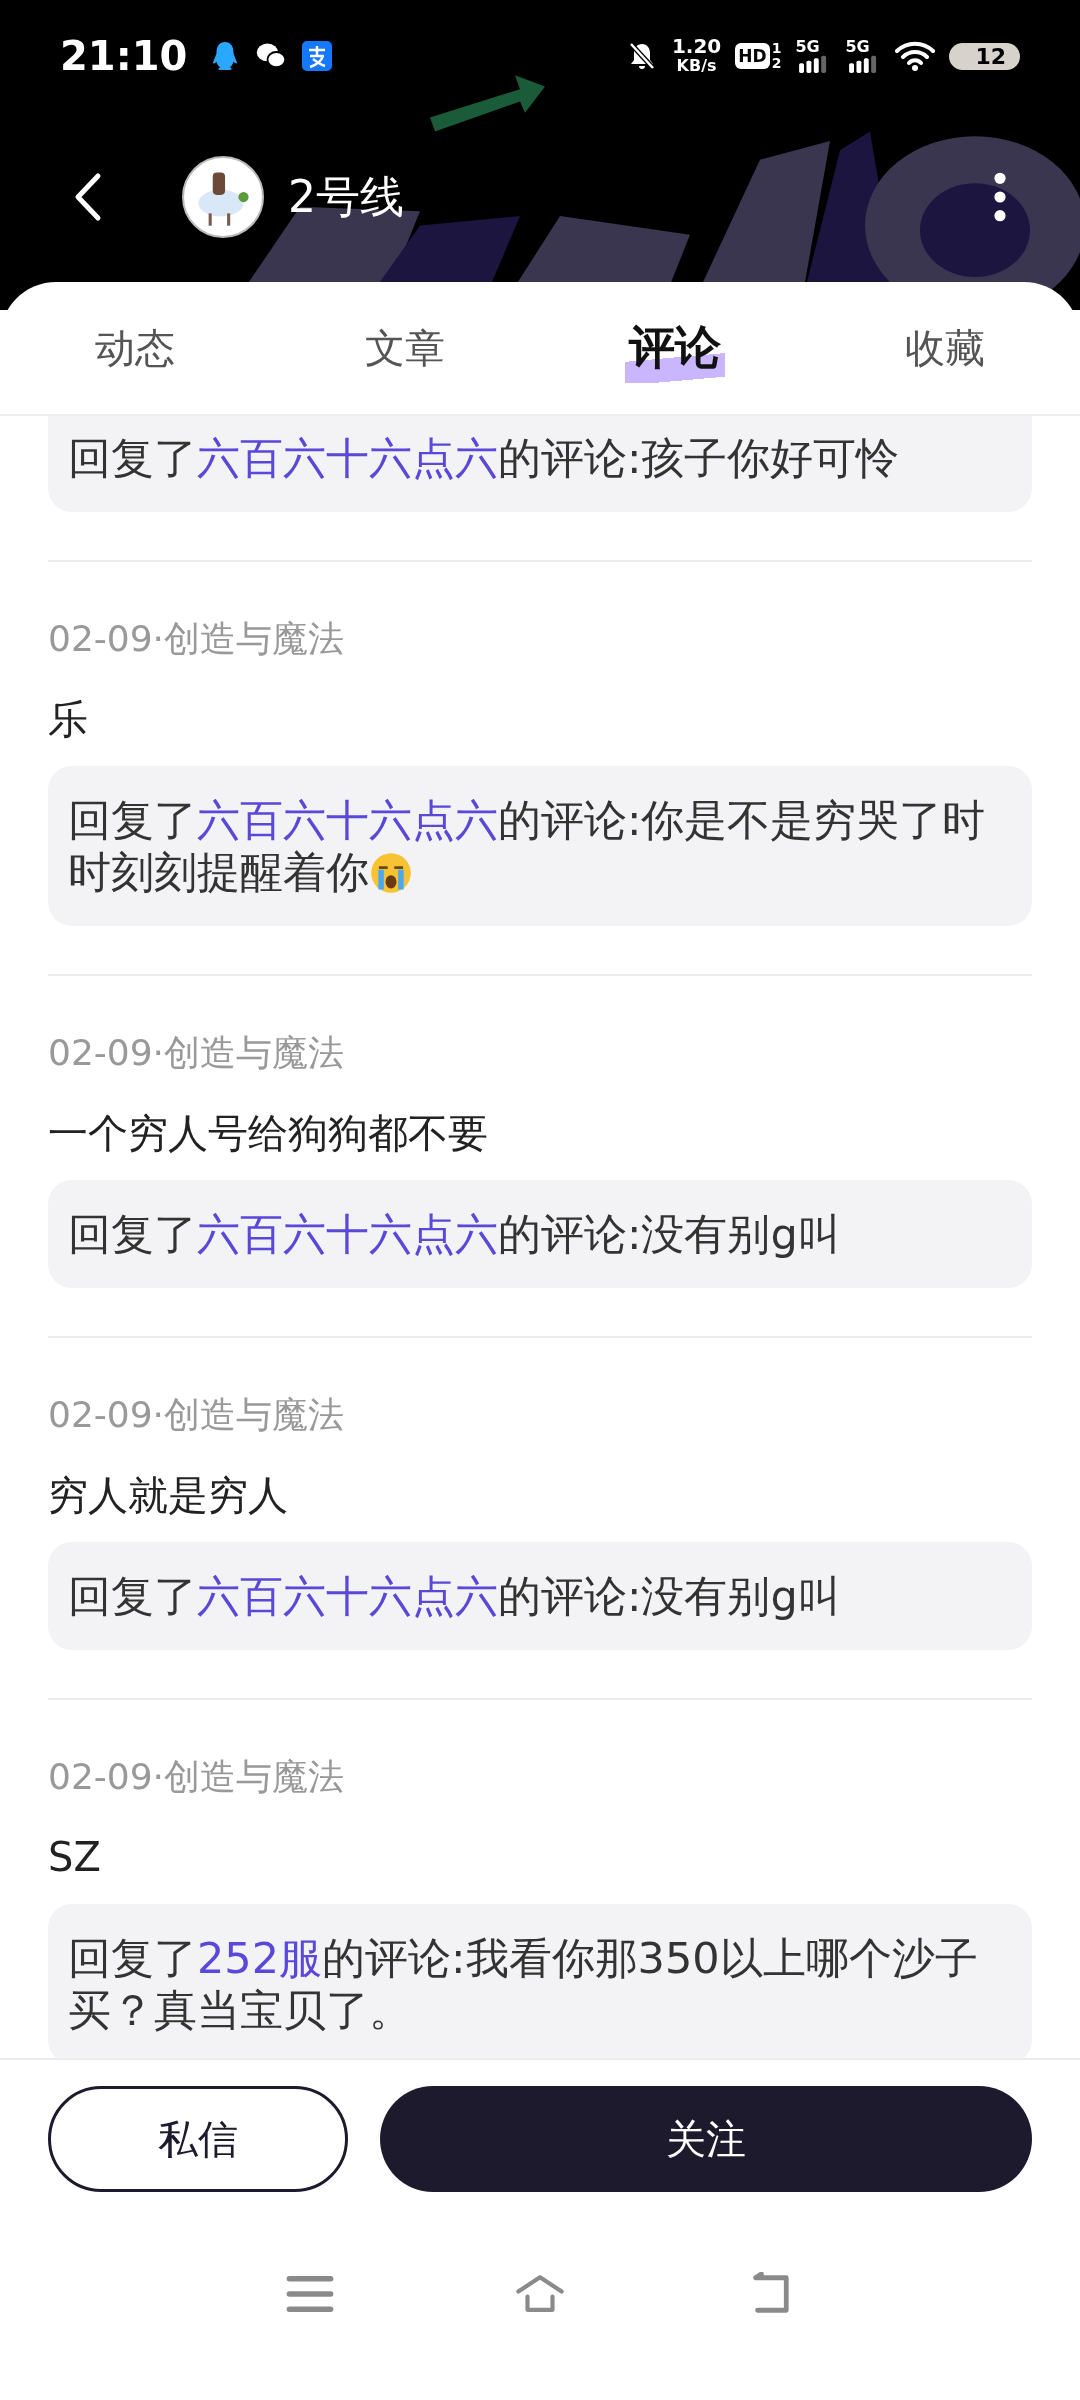 This screenshot has width=1080, height=2400. Describe the element at coordinates (540, 846) in the screenshot. I see `reply-quote: 回复了六百六十六点六的评论:你是不是穷哭了时时刻刻提醒着你` at that location.